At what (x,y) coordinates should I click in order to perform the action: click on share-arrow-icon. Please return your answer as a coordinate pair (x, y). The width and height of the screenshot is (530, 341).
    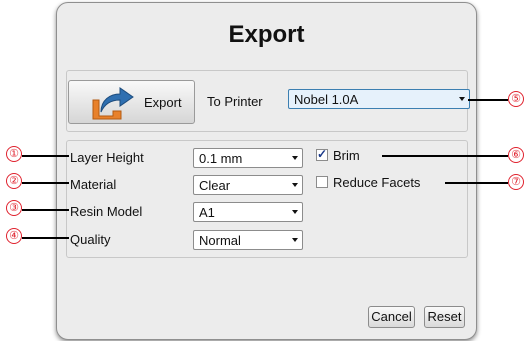
    Looking at the image, I should click on (113, 103).